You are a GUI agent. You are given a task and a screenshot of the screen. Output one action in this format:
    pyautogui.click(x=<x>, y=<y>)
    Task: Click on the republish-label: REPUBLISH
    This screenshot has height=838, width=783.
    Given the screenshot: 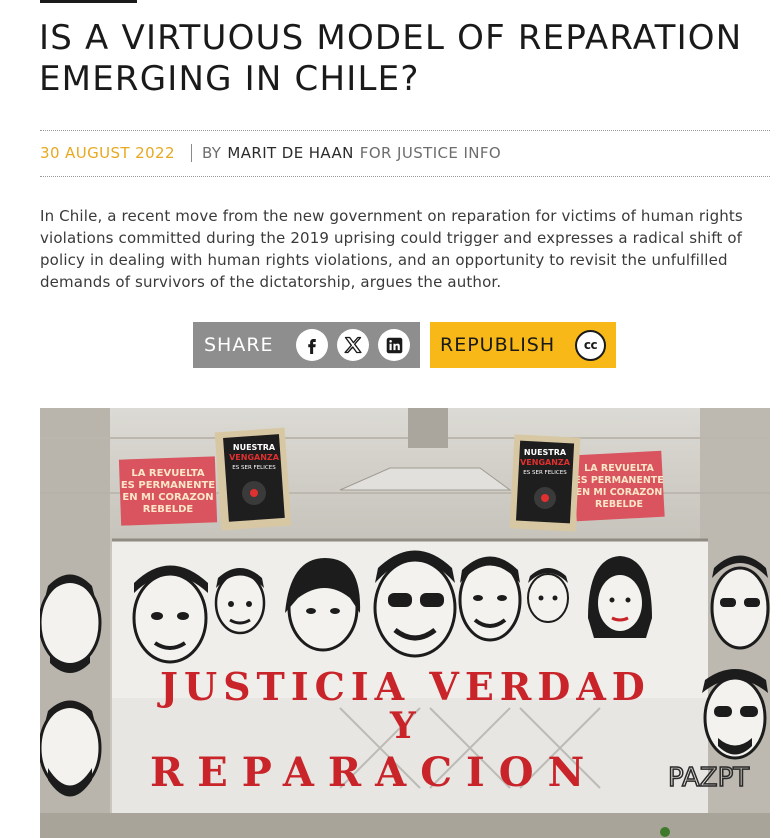 What is the action you would take?
    pyautogui.click(x=498, y=345)
    